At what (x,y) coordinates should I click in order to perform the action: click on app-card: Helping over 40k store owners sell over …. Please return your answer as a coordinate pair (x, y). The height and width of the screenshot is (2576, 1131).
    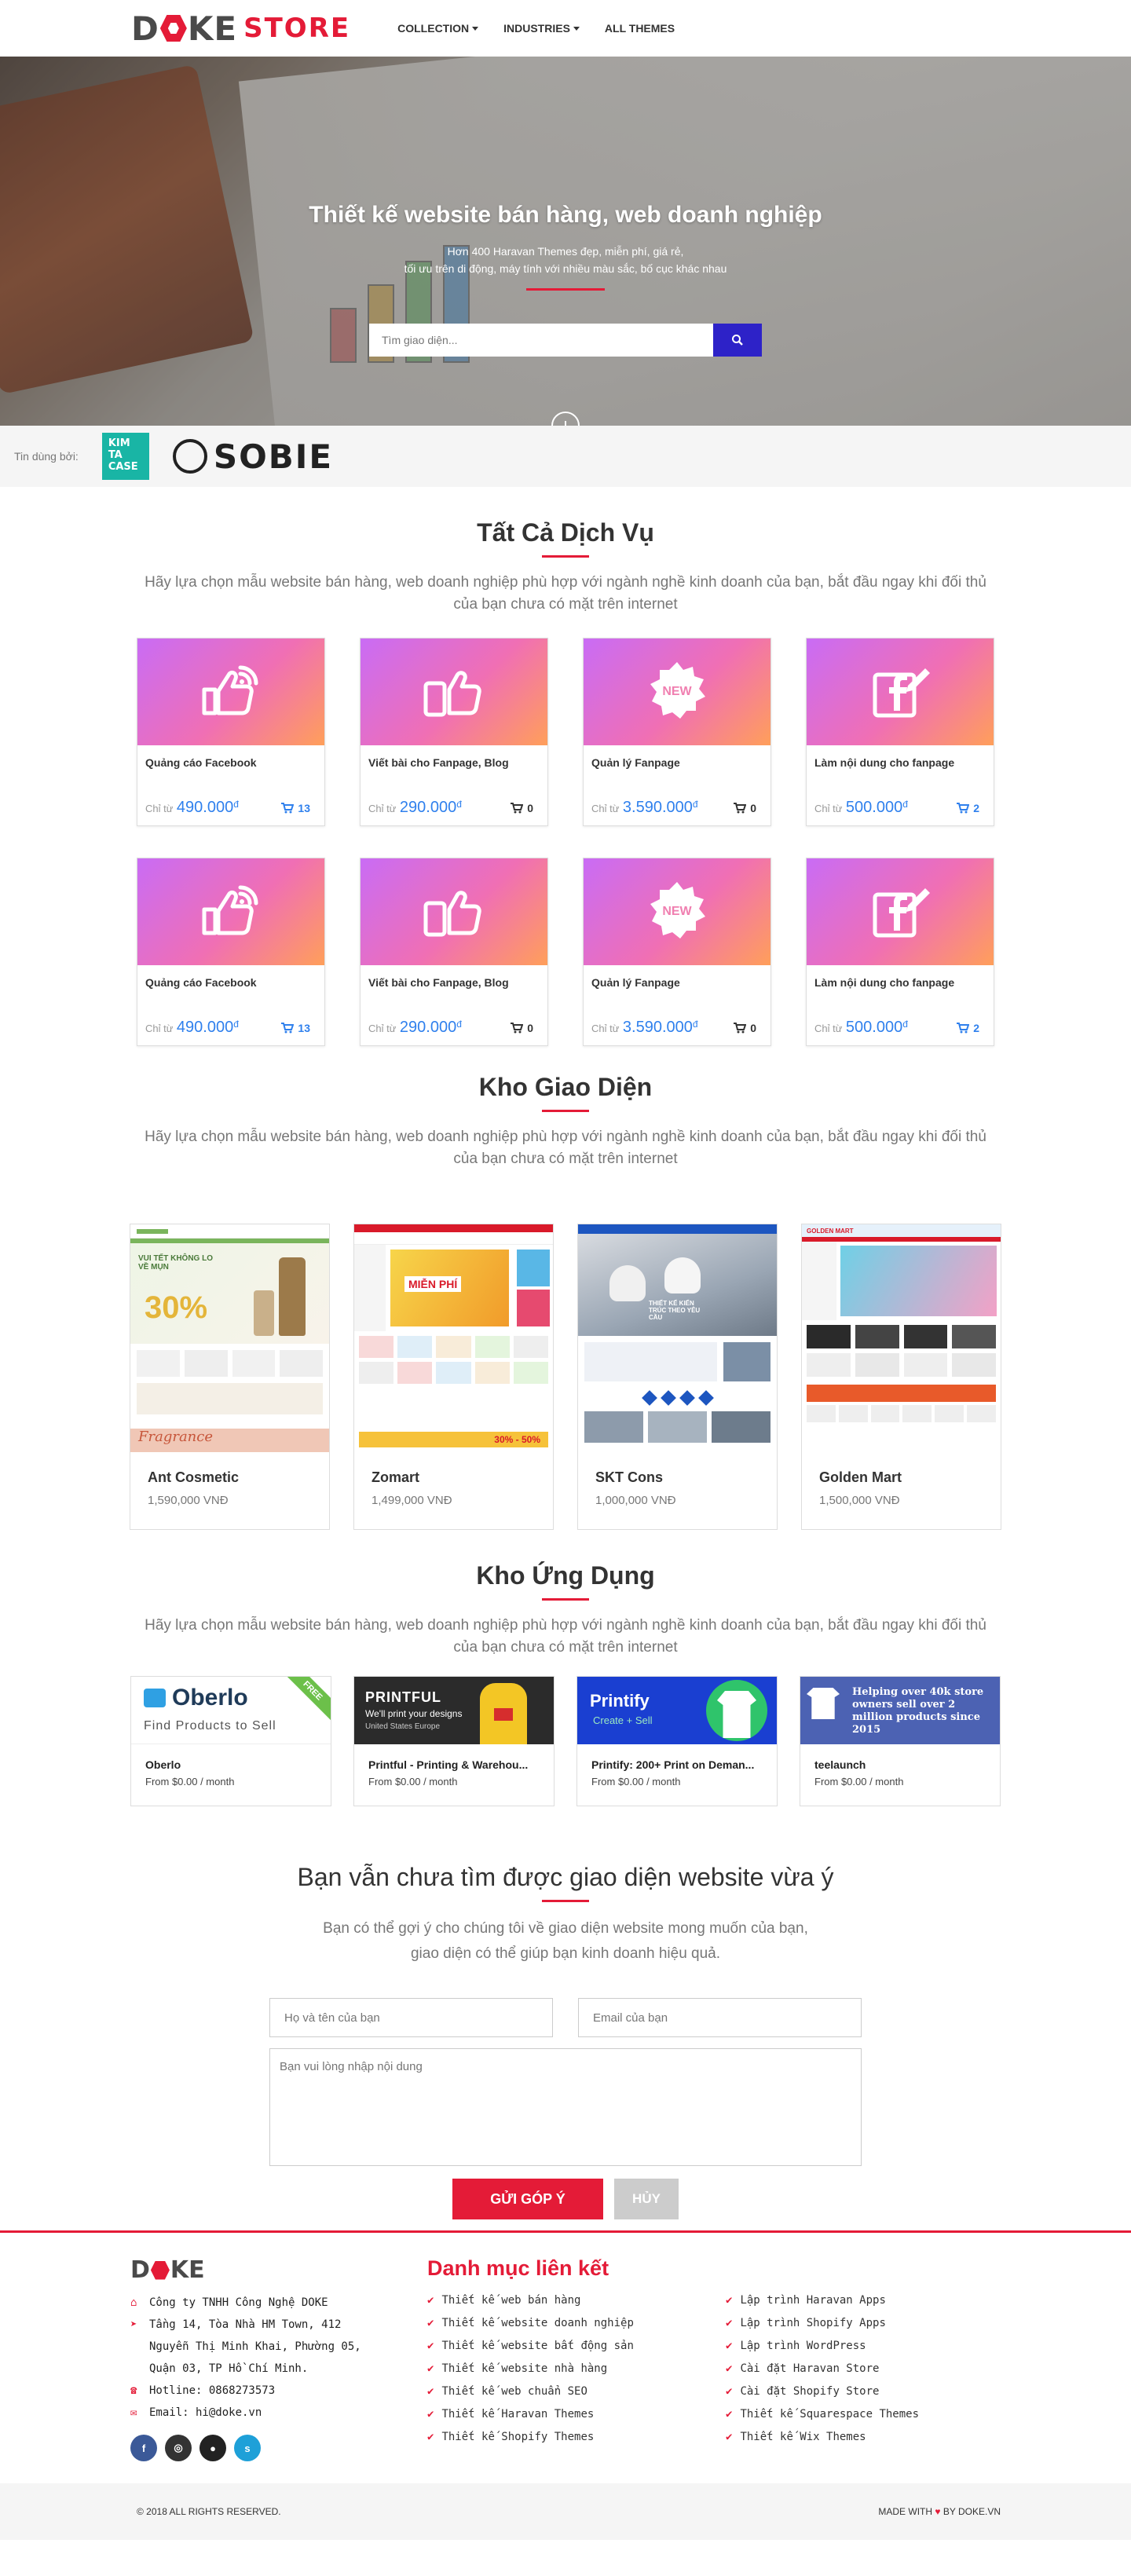
    Looking at the image, I should click on (900, 1741).